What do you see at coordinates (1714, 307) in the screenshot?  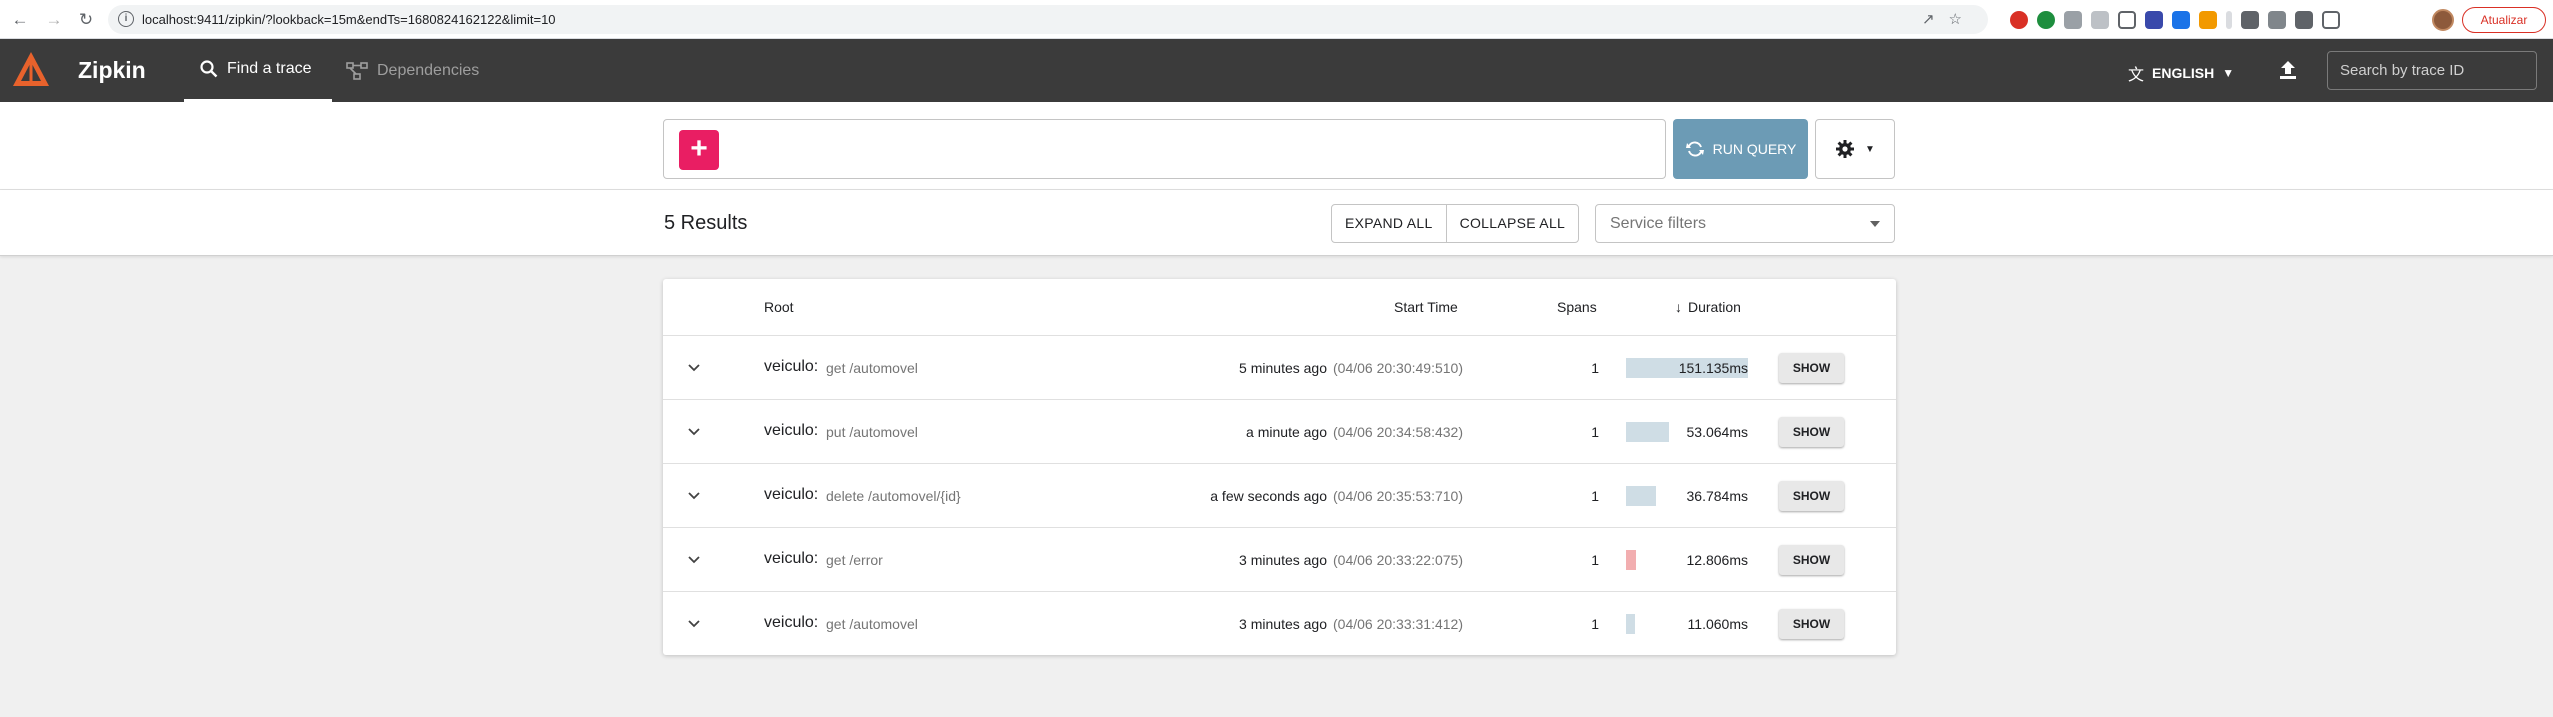 I see `duration-label: Duration` at bounding box center [1714, 307].